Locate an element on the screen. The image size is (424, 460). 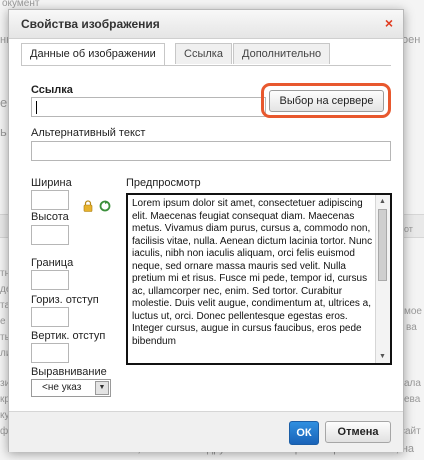
url-input is located at coordinates (148, 107).